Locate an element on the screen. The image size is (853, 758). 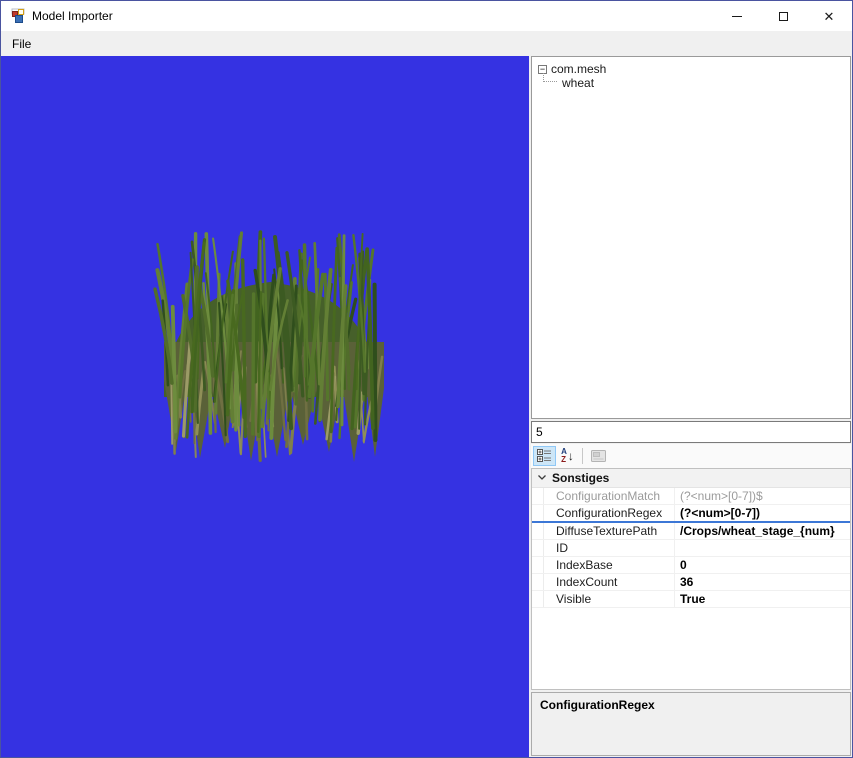
wheat-model is located at coordinates (268, 346).